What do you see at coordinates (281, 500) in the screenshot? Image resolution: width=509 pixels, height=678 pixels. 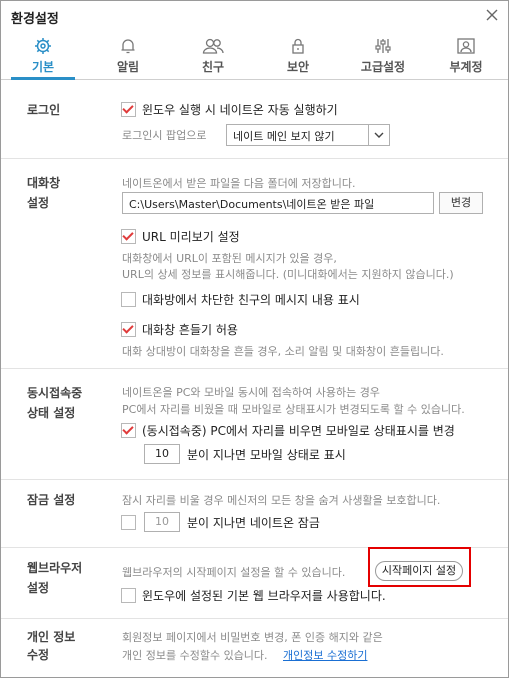 I see `lock-desc: 잠시 자리를 비울 경우 메신저의 모든 창을 숨겨 사생활을 보호합니다.` at bounding box center [281, 500].